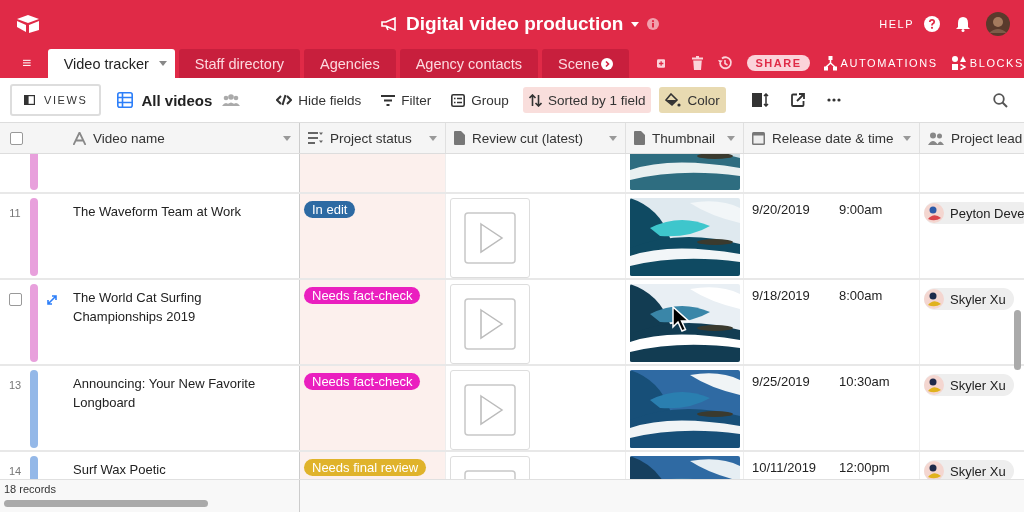 This screenshot has width=1024, height=512. I want to click on trash-icon, so click(698, 63).